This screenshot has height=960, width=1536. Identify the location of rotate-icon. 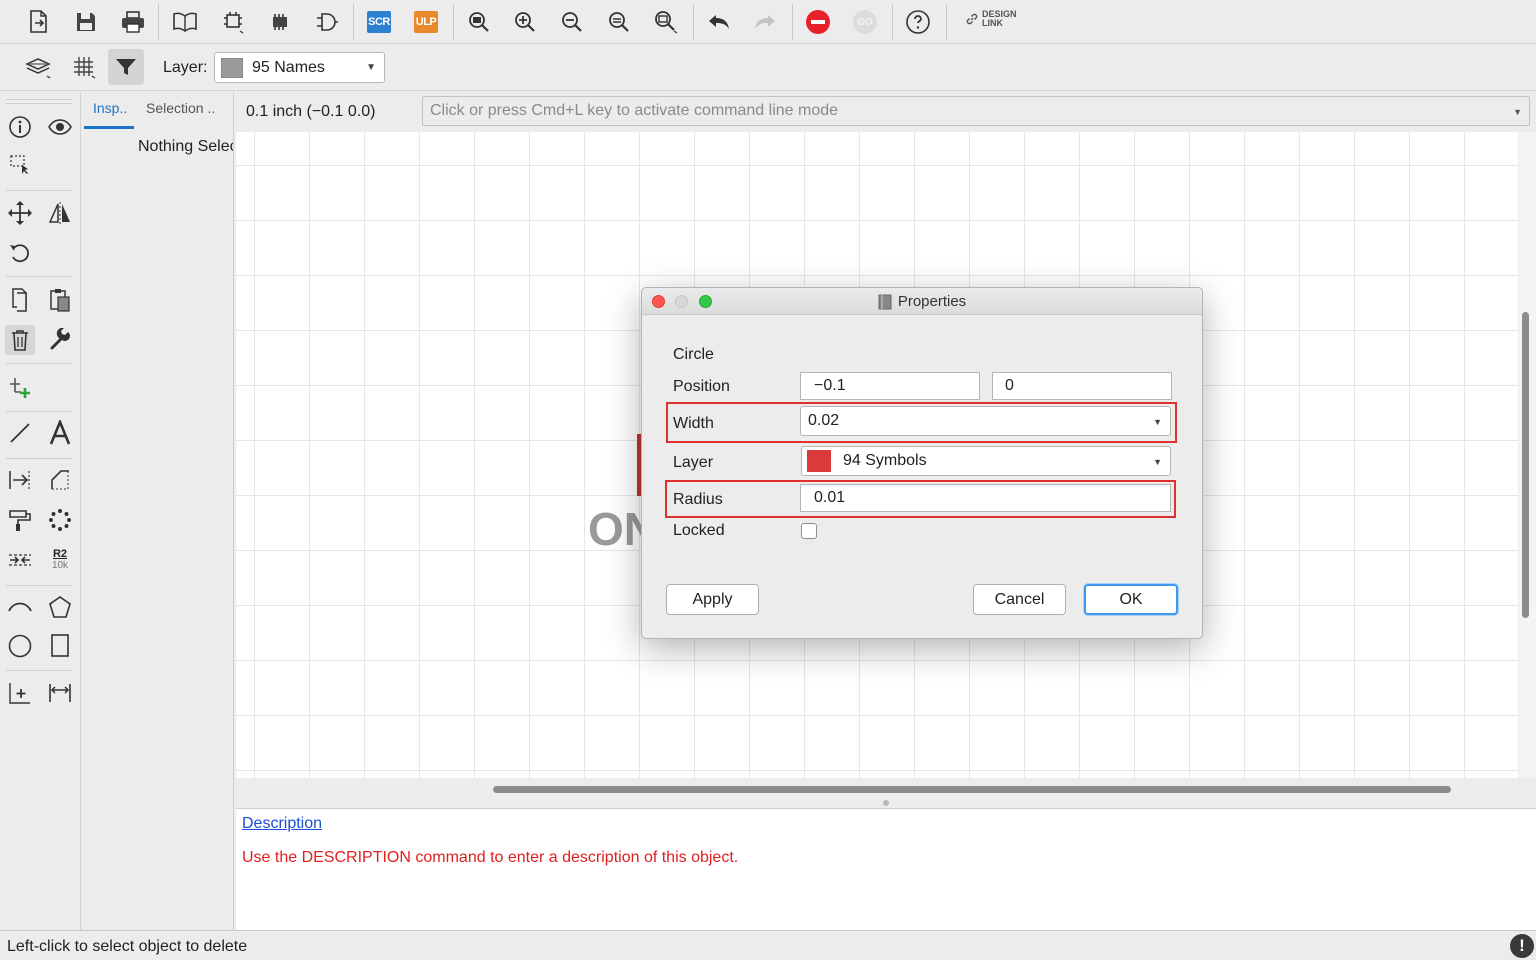
(20, 253).